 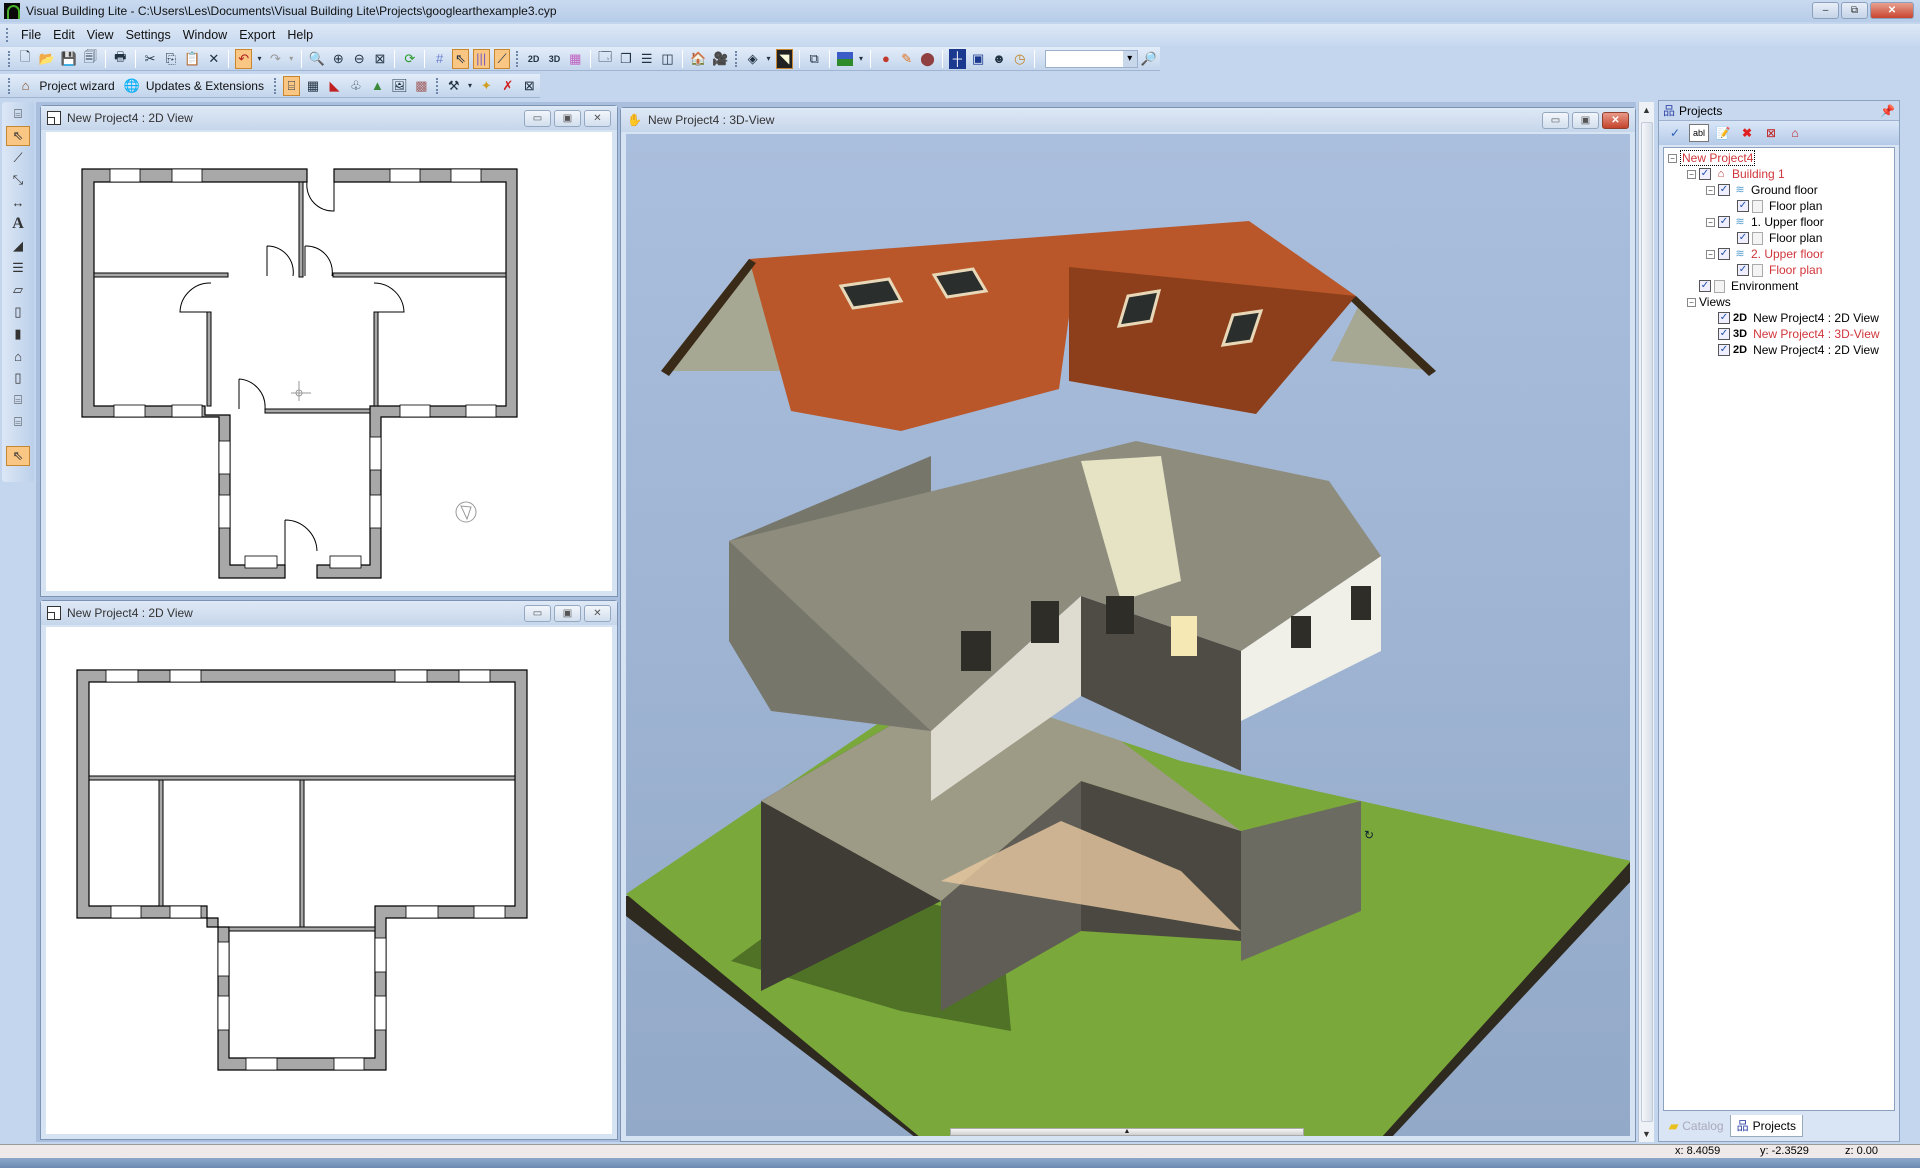 What do you see at coordinates (486, 86) in the screenshot?
I see `magic-select-icon: ✦` at bounding box center [486, 86].